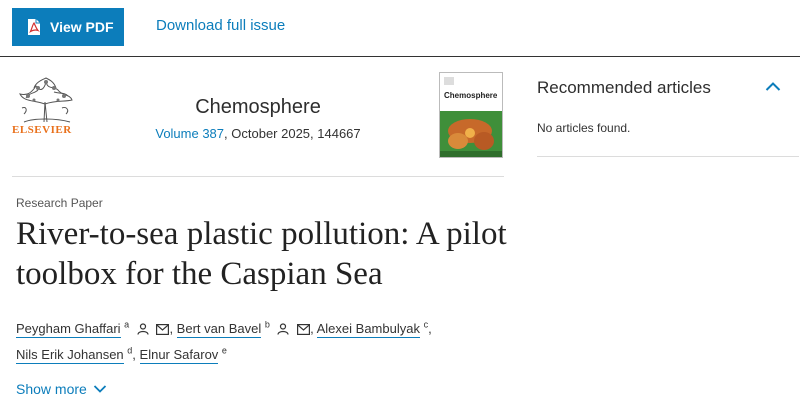 Image resolution: width=800 pixels, height=420 pixels. Describe the element at coordinates (584, 128) in the screenshot. I see `no-articles-message: No articles found.` at that location.